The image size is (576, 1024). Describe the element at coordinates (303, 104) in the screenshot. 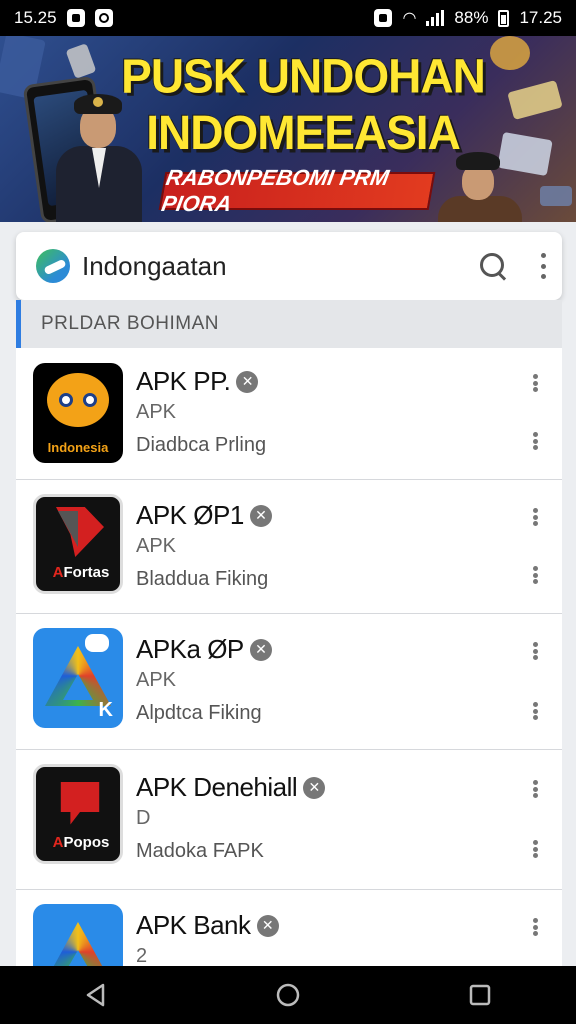

I see `banner-title: PUSK UNDOHAN INDOMEEASIA` at that location.